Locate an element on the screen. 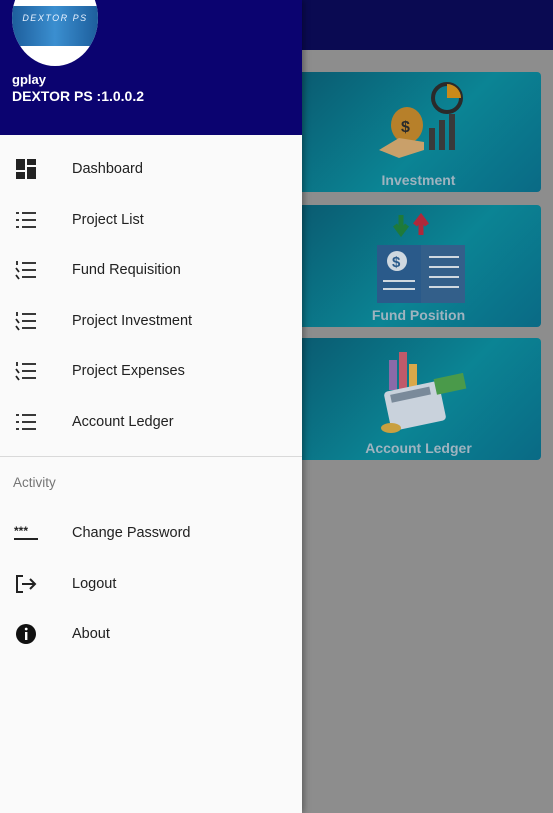 The image size is (553, 813). card-label: Investment is located at coordinates (418, 180).